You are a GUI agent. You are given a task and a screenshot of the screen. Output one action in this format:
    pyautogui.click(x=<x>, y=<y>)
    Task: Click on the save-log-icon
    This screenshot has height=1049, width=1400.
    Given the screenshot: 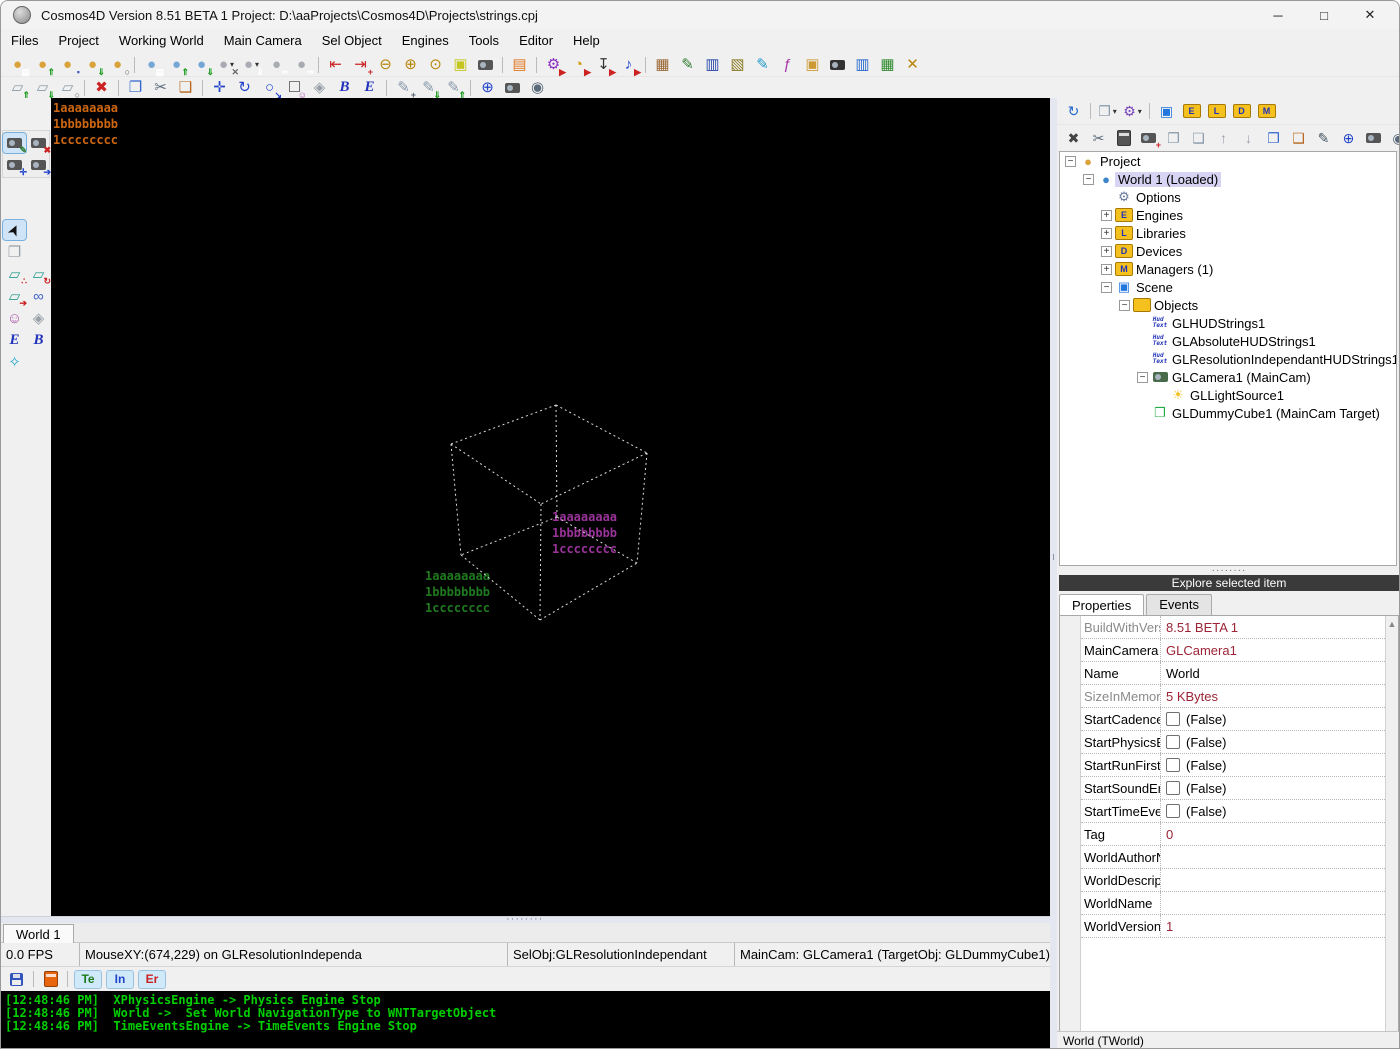 What is the action you would take?
    pyautogui.click(x=16, y=979)
    